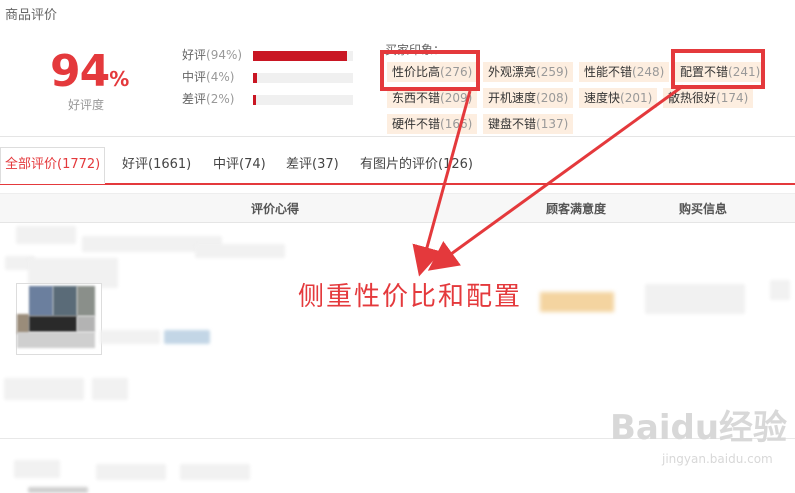 The image size is (795, 493). What do you see at coordinates (699, 428) in the screenshot?
I see `watermark-brand: Baidu经验` at bounding box center [699, 428].